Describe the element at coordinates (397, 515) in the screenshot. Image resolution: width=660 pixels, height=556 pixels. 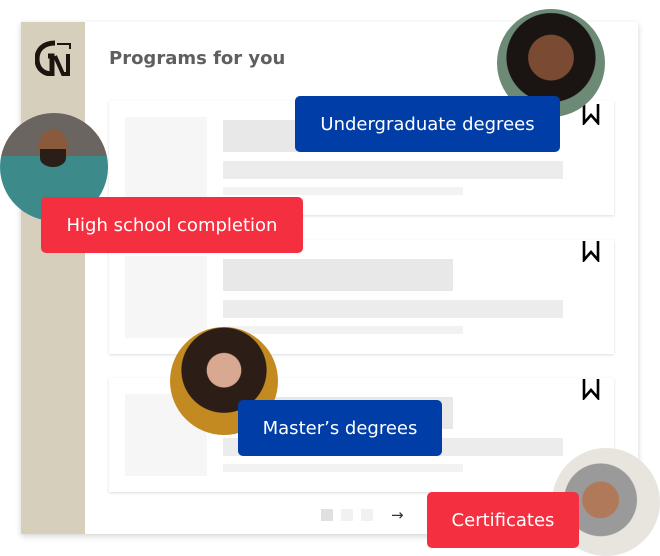
I see `next-arrow-icon: →` at that location.